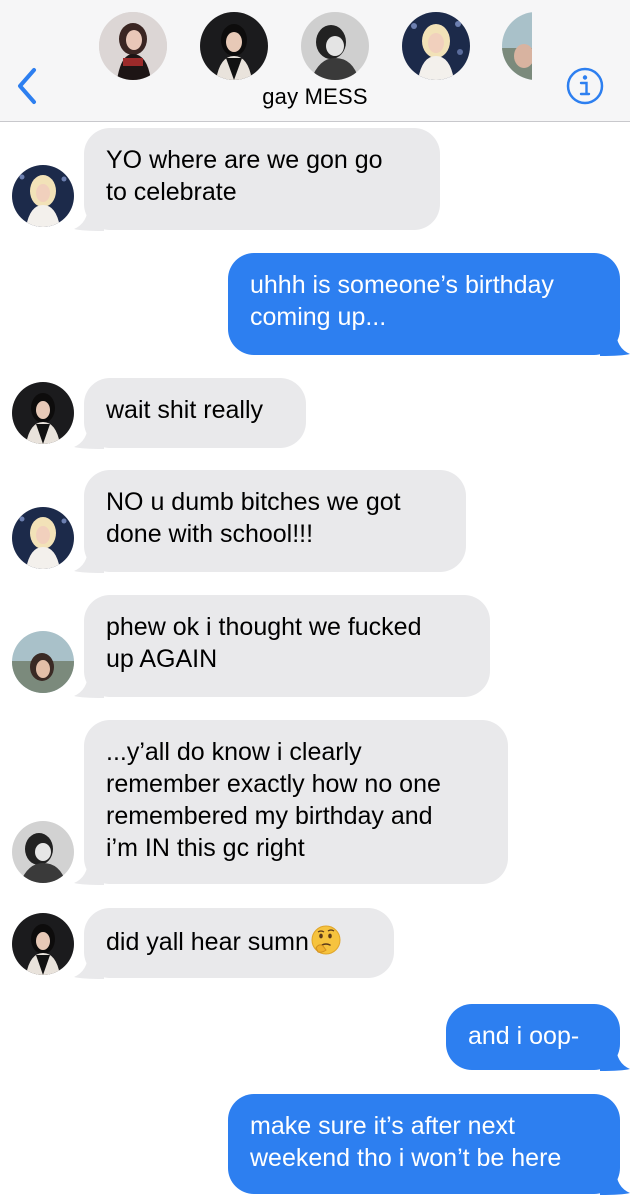 This screenshot has width=630, height=1200. What do you see at coordinates (207, 942) in the screenshot?
I see `message-text: did yall hear sumn` at bounding box center [207, 942].